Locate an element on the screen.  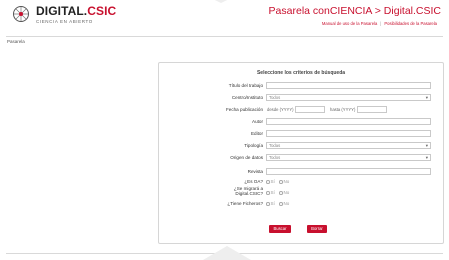
migrar-yes-option: Sí is located at coordinates (270, 192).